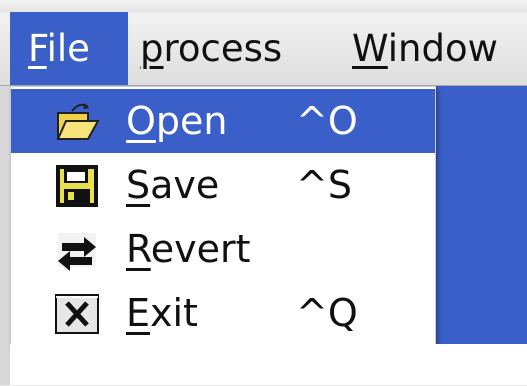 This screenshot has width=527, height=386. What do you see at coordinates (442, 48) in the screenshot?
I see `menu-window-rest: indow` at bounding box center [442, 48].